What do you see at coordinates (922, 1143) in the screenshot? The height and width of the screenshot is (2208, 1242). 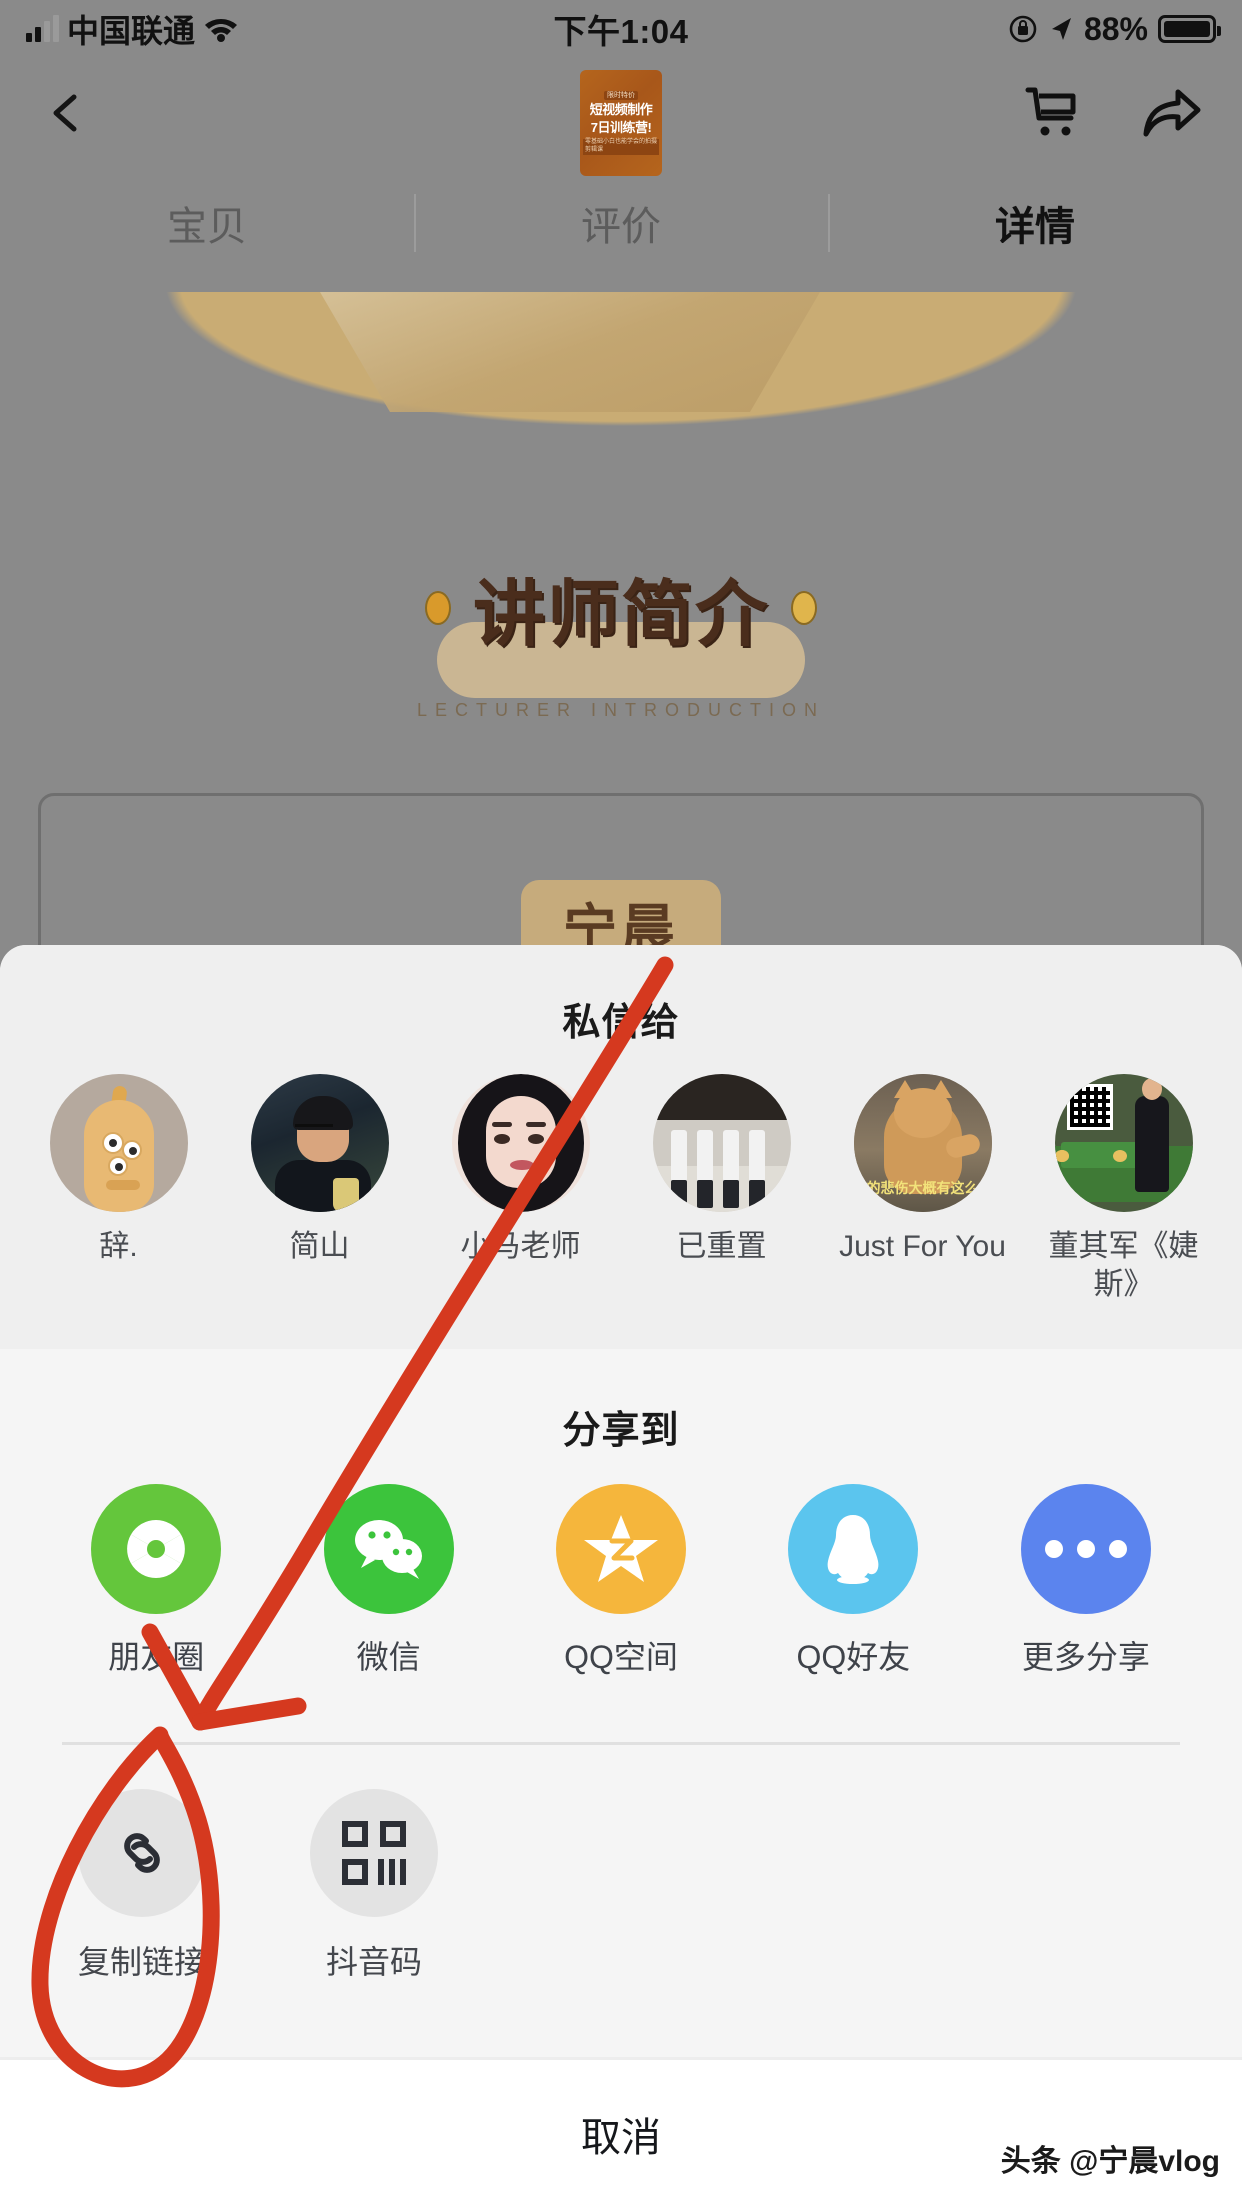 I see `avatar: 的悲伤大概有这么` at bounding box center [922, 1143].